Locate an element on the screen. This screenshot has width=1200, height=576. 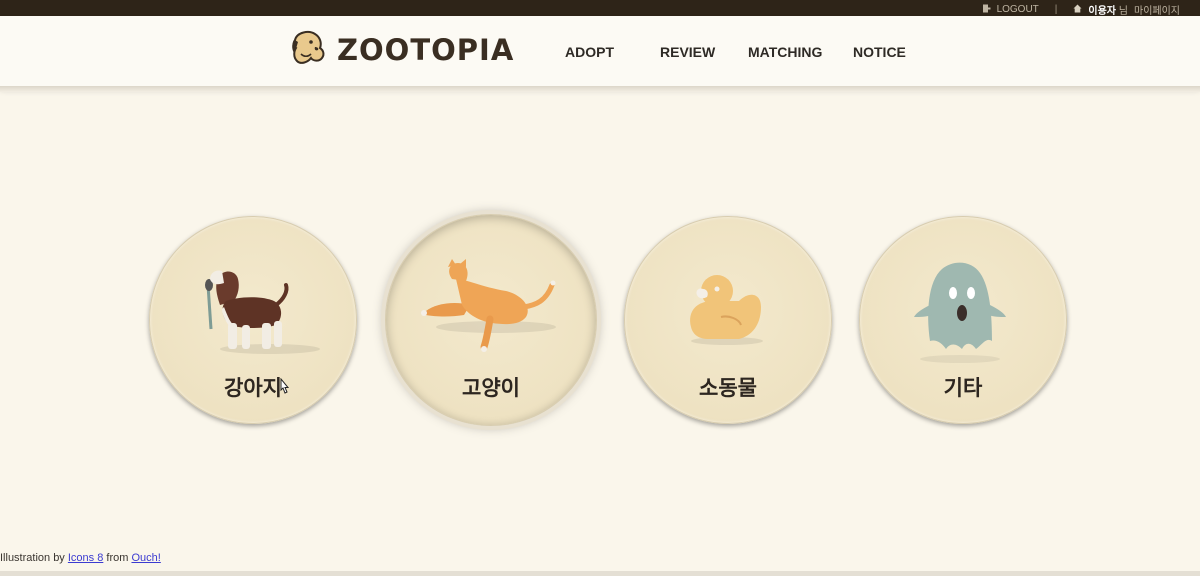
bottom-divider is located at coordinates (600, 573).